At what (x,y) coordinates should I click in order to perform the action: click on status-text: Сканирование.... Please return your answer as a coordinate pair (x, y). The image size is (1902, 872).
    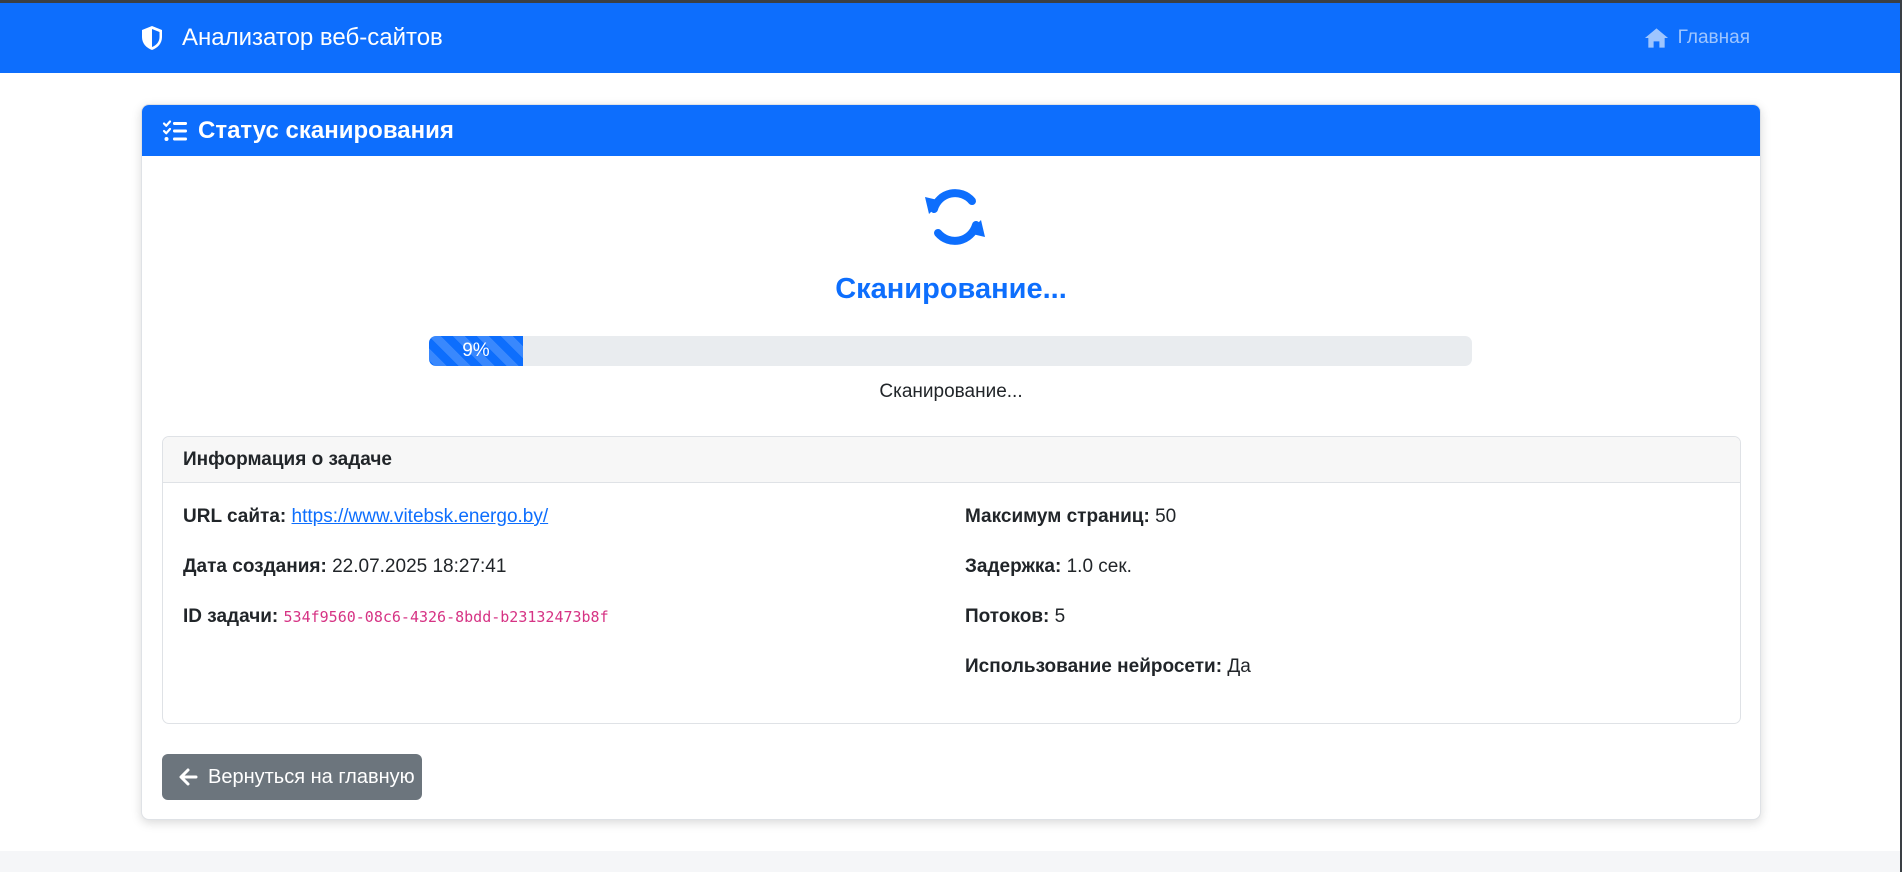
    Looking at the image, I should click on (951, 391).